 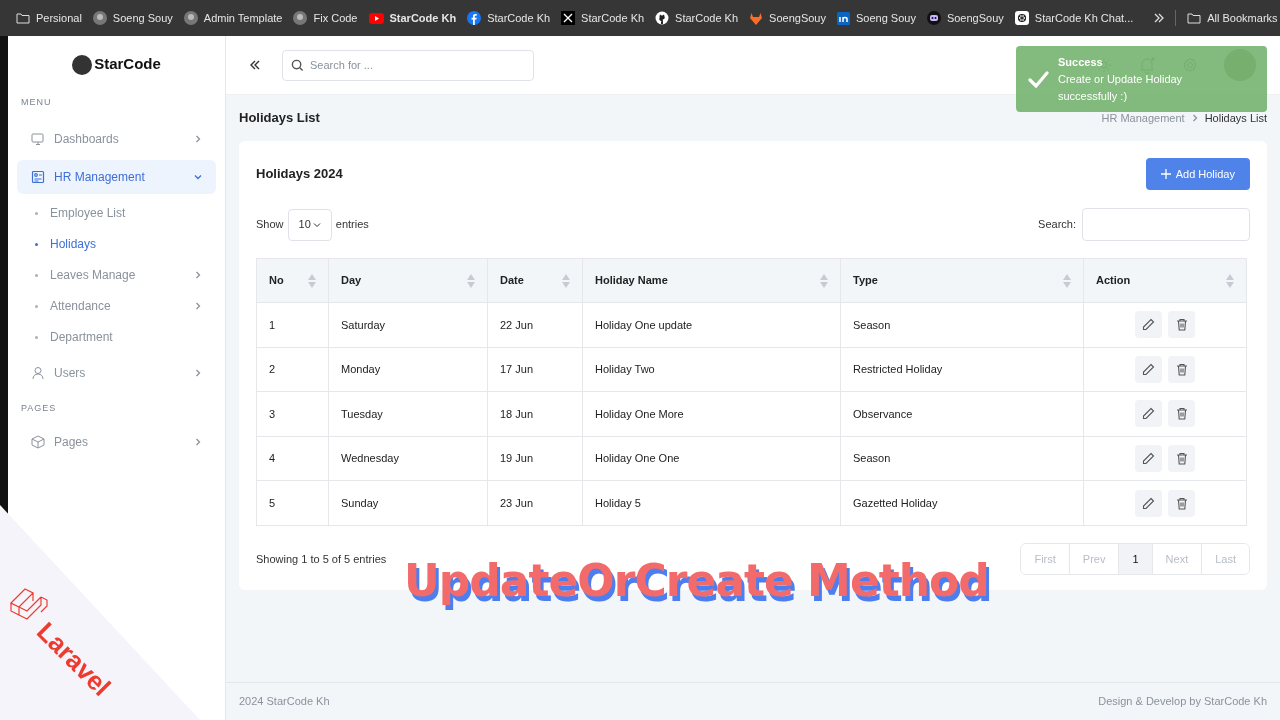 What do you see at coordinates (49, 18) in the screenshot?
I see `bookmark-item: Persional` at bounding box center [49, 18].